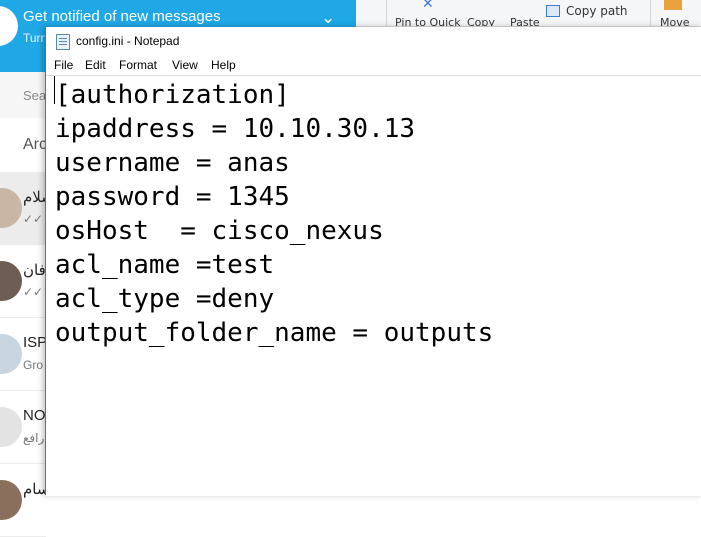 This screenshot has width=701, height=537. Describe the element at coordinates (63, 65) in the screenshot. I see `menu-file: File` at that location.